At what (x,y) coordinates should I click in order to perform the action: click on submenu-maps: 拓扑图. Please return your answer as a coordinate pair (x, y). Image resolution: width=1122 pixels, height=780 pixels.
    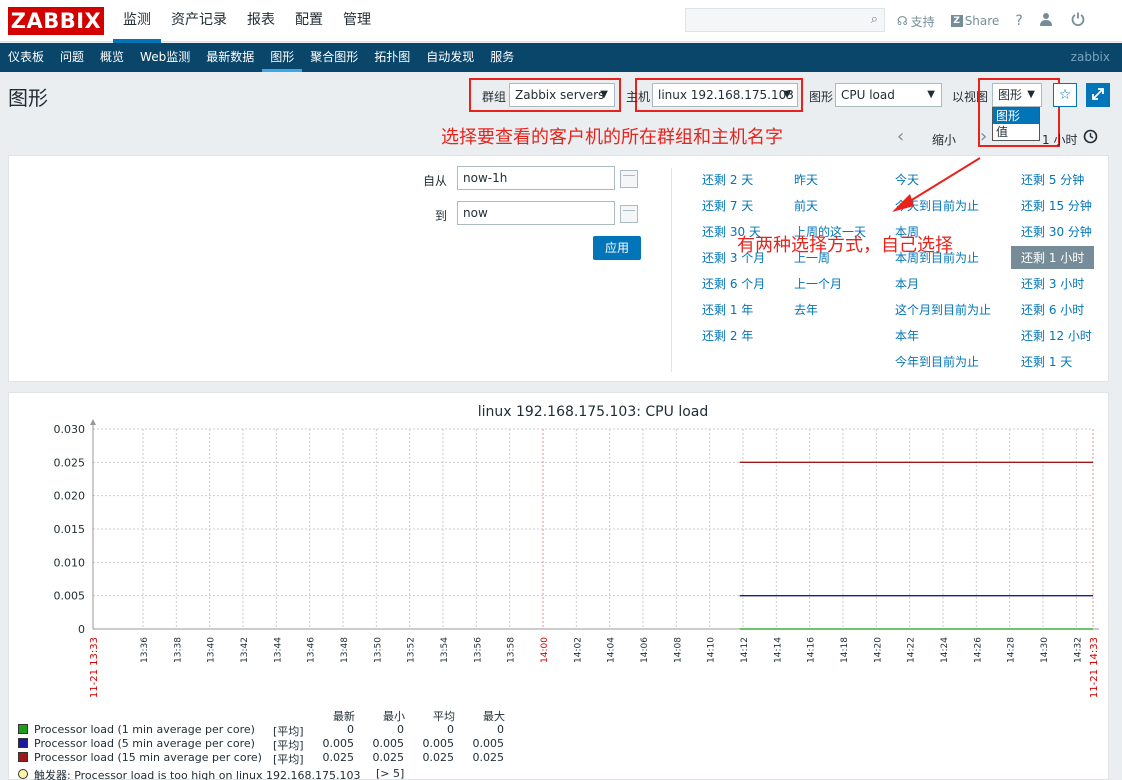
    Looking at the image, I should click on (392, 57).